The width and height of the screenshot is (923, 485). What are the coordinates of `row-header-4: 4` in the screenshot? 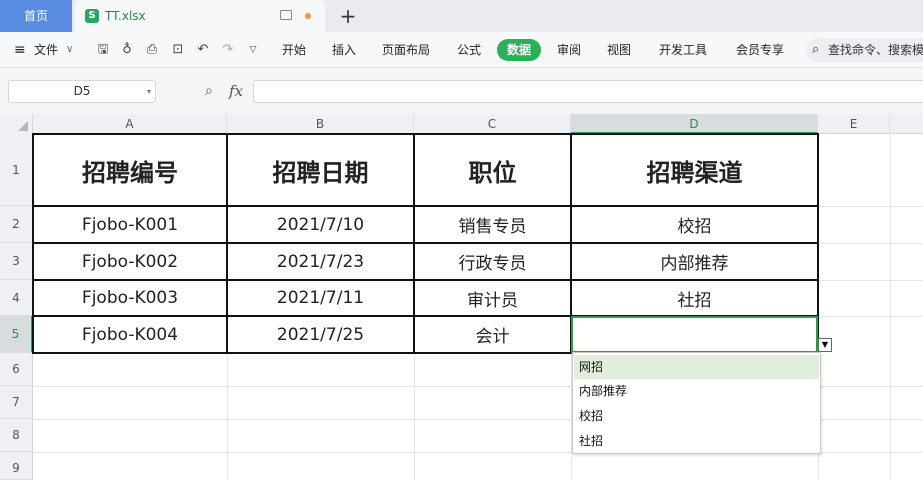 It's located at (16, 298).